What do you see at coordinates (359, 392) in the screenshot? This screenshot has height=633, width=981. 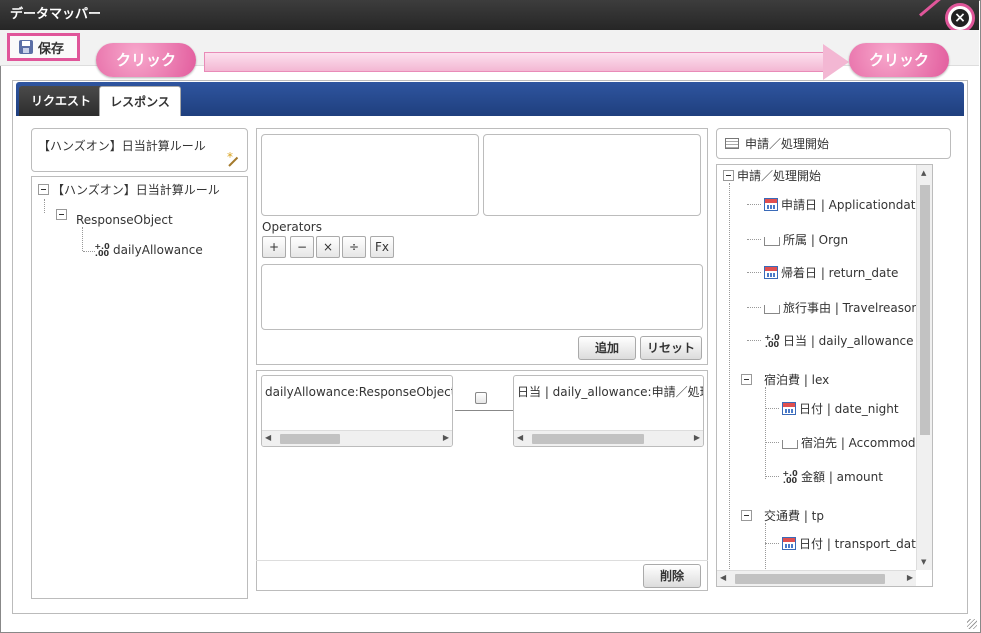 I see `mapping-source-text: dailyAllowance:ResponseObject【` at bounding box center [359, 392].